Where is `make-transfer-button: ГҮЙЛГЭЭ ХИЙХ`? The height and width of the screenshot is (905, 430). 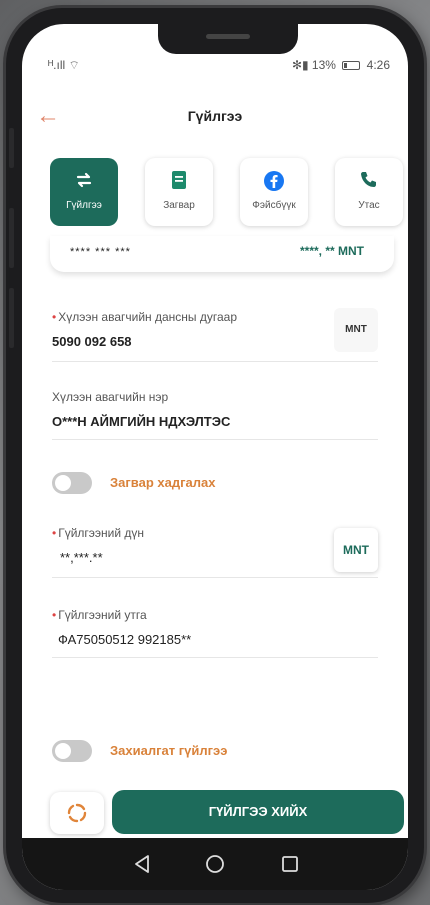 make-transfer-button: ГҮЙЛГЭЭ ХИЙХ is located at coordinates (258, 812).